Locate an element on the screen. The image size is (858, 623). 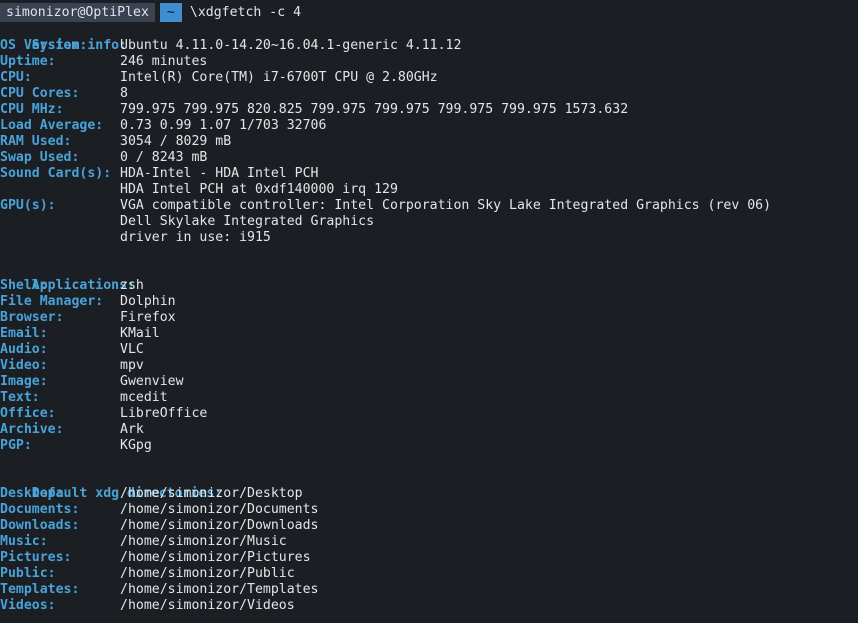
info-key: Public: is located at coordinates (28, 573).